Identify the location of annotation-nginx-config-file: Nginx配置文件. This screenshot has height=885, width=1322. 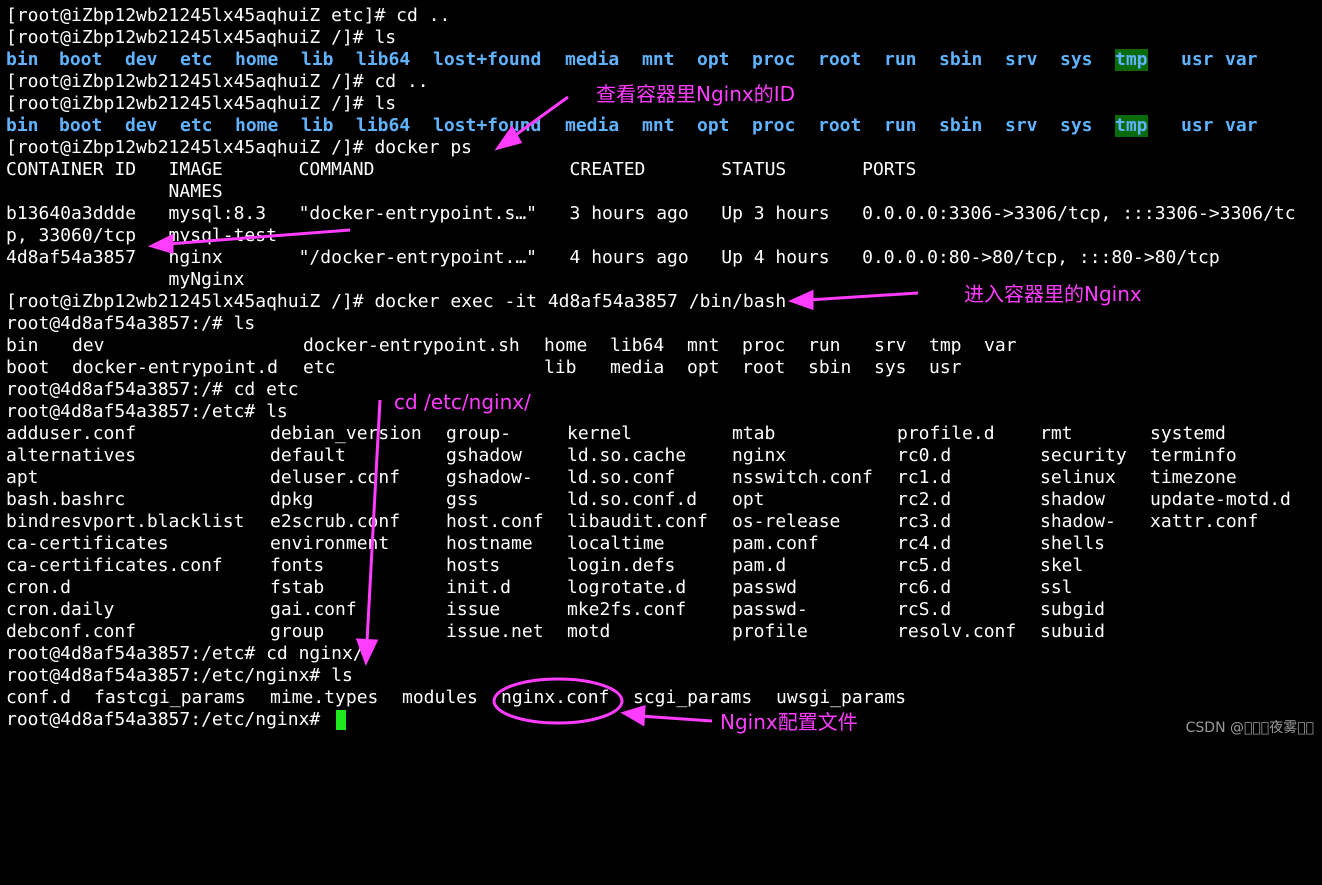
(789, 722).